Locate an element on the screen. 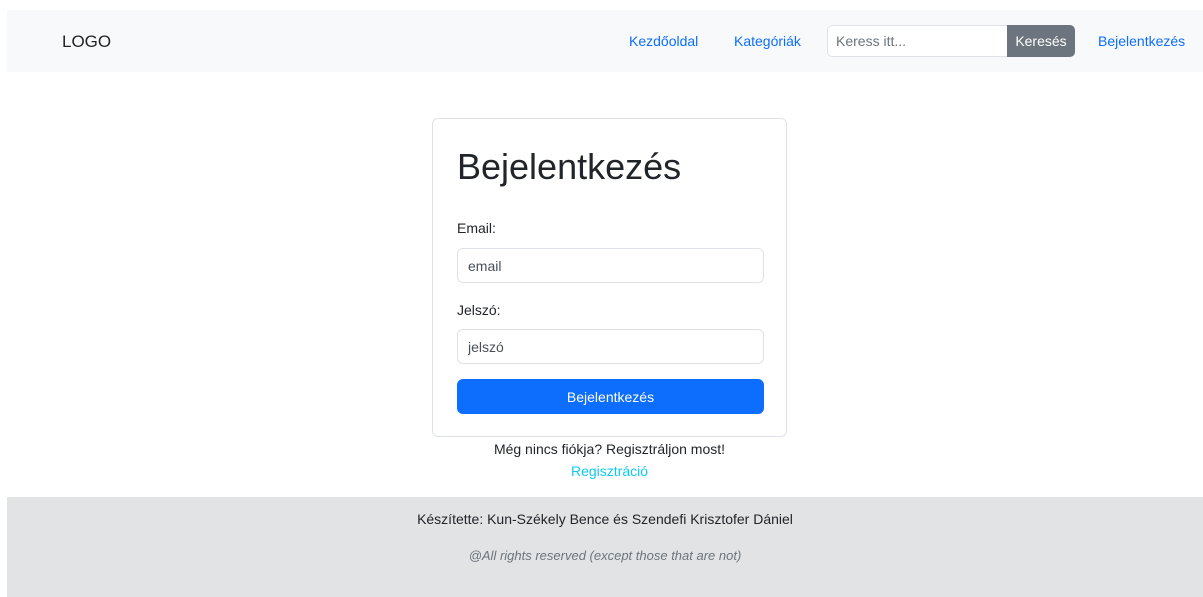 This screenshot has width=1203, height=597. login-title: Bejelentkezés is located at coordinates (569, 166).